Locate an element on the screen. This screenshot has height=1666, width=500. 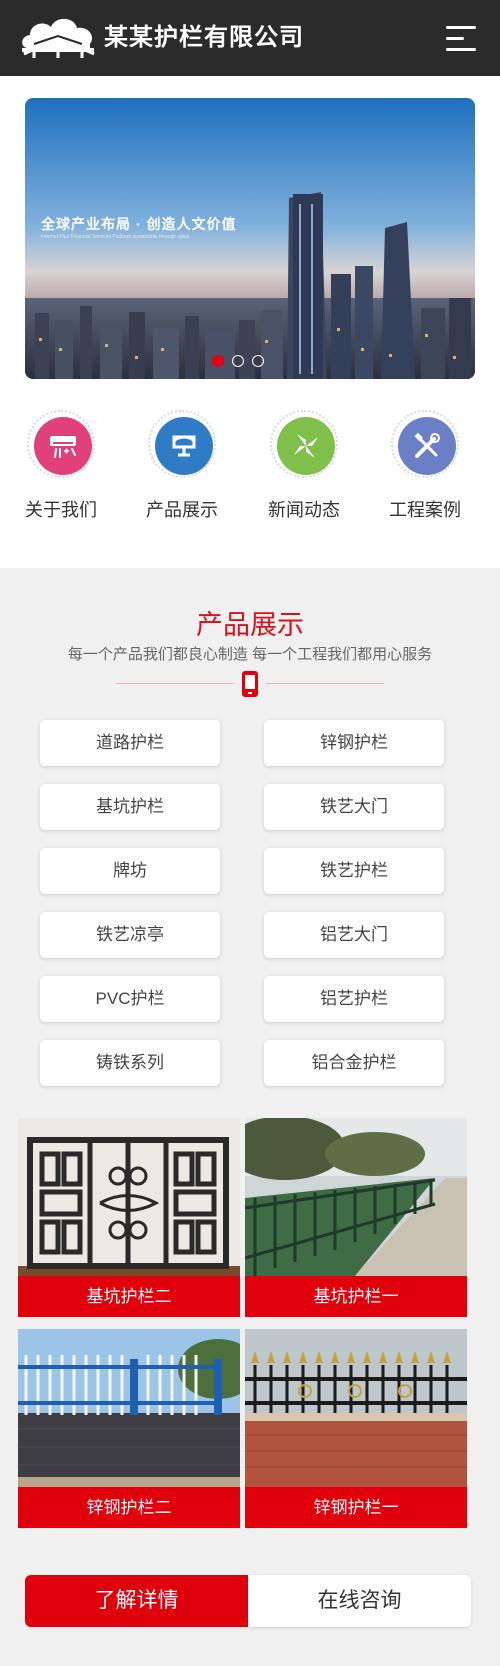
nav-label-cases: 工程案例 is located at coordinates (425, 510).